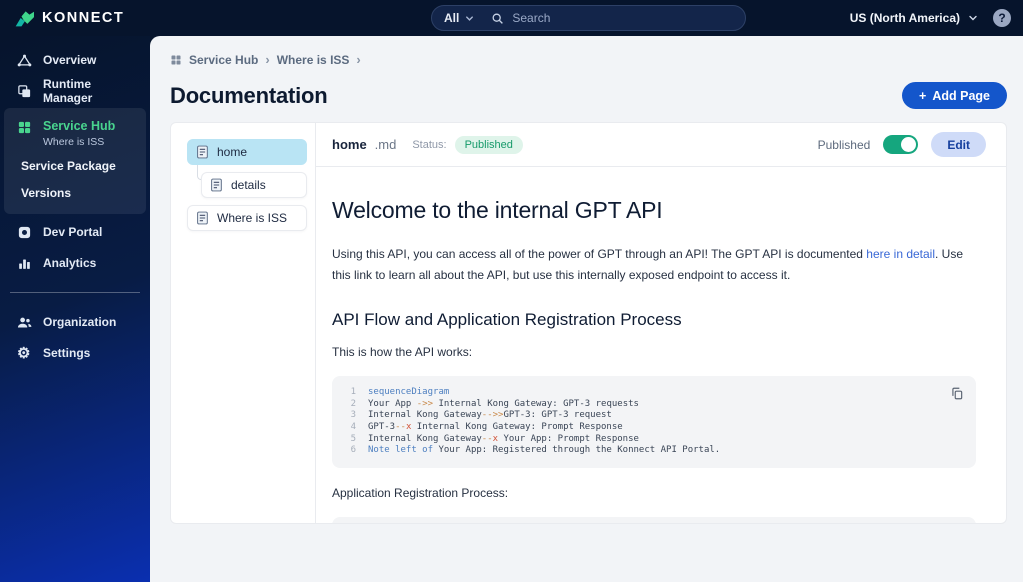 The width and height of the screenshot is (1023, 582). Describe the element at coordinates (954, 95) in the screenshot. I see `add-page-button: + Add Page` at that location.